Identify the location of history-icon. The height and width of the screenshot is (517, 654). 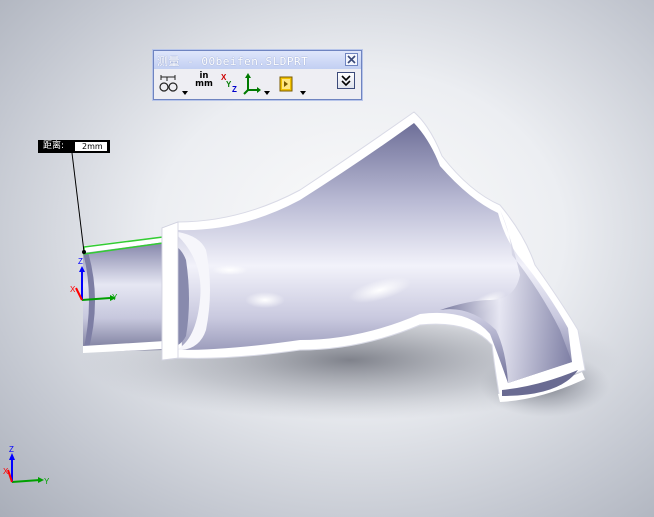
(286, 84).